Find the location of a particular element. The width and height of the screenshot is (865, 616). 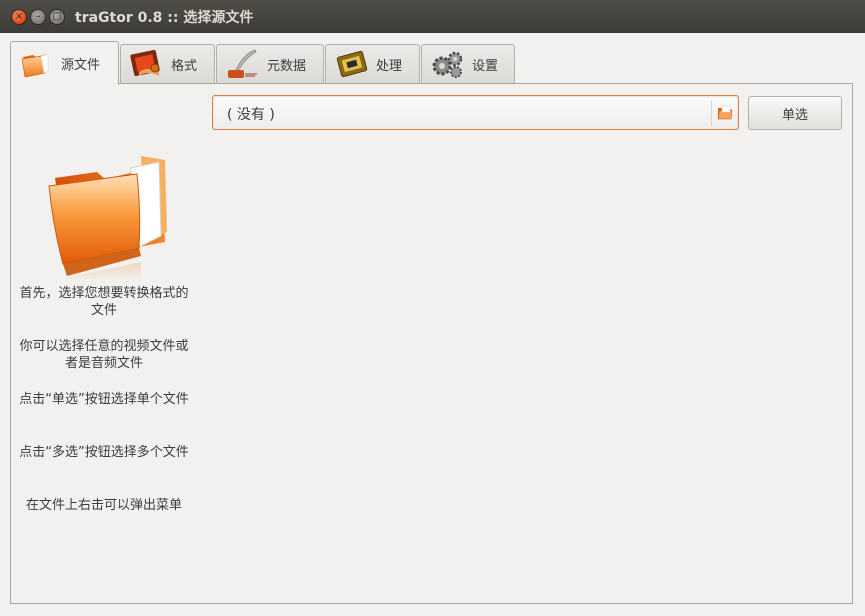

help-text-3: 点击“单选”按钮选择单个文件 is located at coordinates (104, 399).